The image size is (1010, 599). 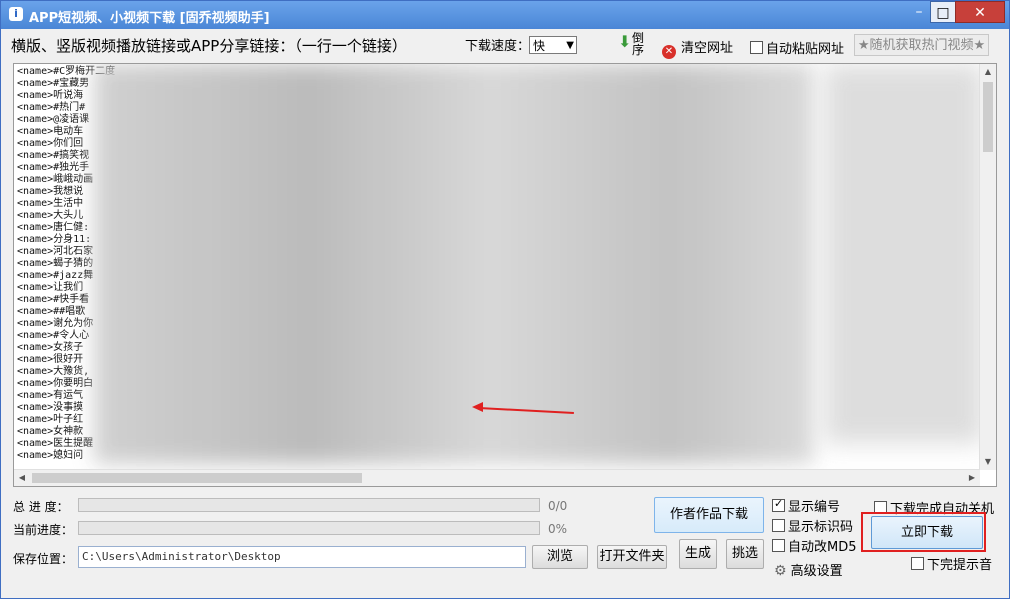 What do you see at coordinates (814, 507) in the screenshot?
I see `show-number-label: 显示编号` at bounding box center [814, 507].